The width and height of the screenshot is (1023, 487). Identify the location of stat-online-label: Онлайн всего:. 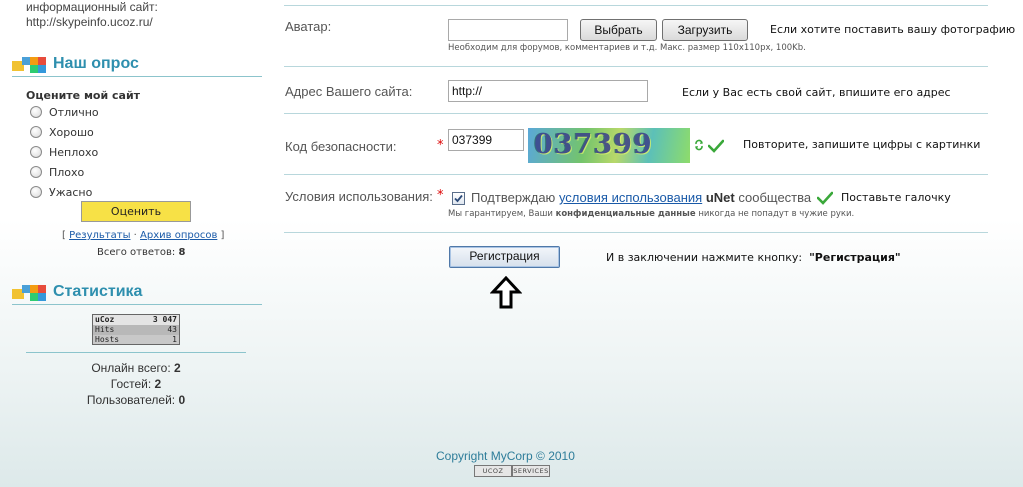
(131, 368).